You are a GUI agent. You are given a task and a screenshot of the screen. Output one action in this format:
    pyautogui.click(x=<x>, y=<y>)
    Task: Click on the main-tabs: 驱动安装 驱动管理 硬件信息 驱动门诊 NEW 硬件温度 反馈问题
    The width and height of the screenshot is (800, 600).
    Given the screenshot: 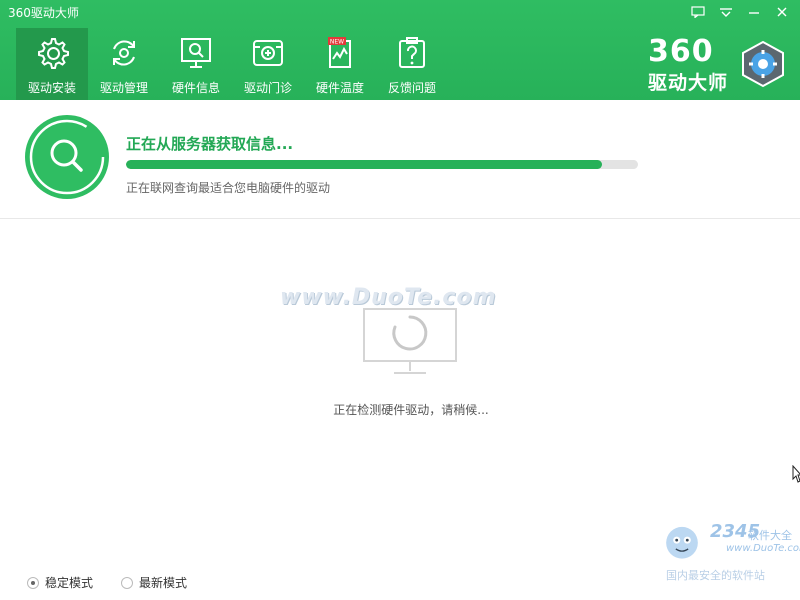 What is the action you would take?
    pyautogui.click(x=232, y=64)
    